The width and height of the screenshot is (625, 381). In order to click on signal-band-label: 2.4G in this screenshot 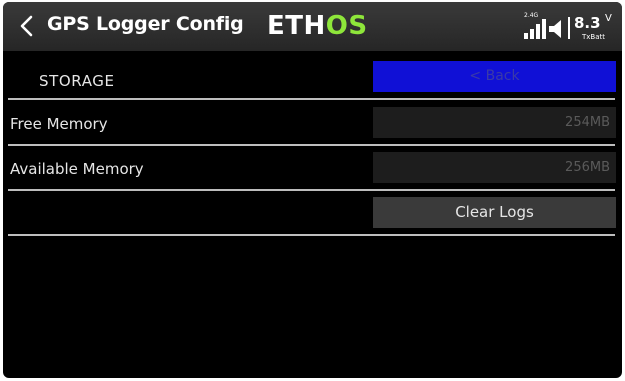, I will do `click(531, 15)`.